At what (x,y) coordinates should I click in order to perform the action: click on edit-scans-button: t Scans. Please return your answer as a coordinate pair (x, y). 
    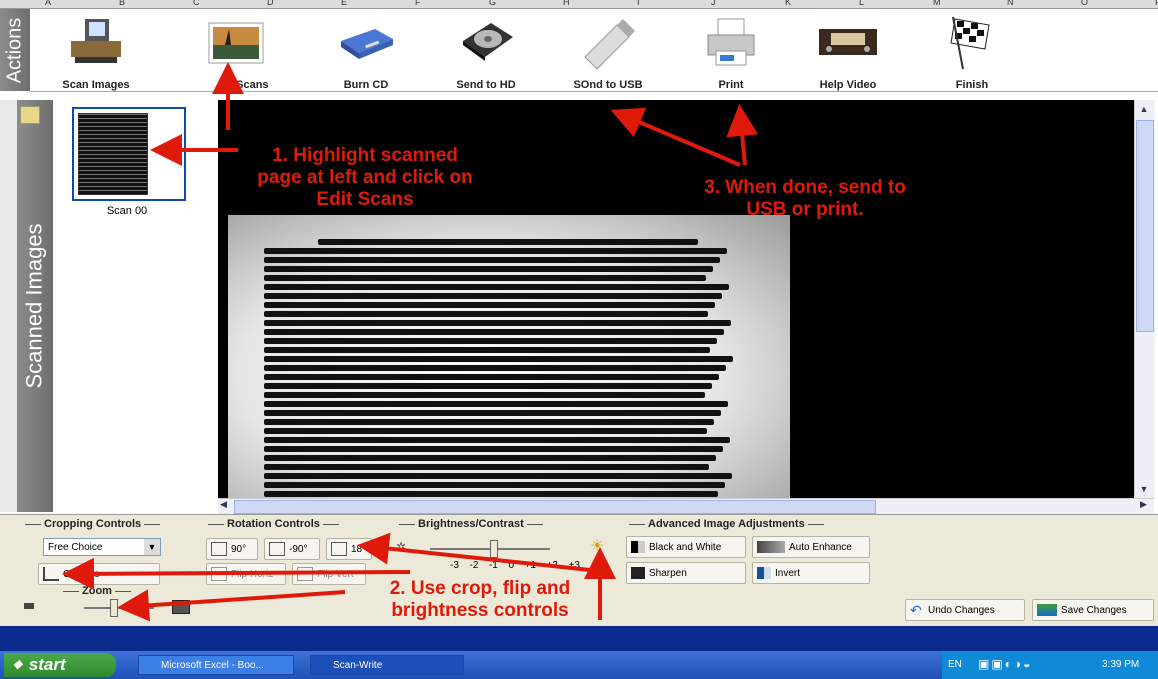
    Looking at the image, I should click on (236, 51).